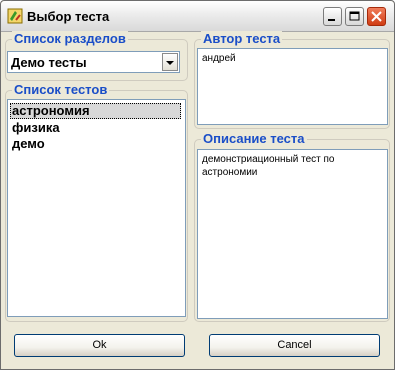  Describe the element at coordinates (99, 345) in the screenshot. I see `ok-button: Ok` at that location.